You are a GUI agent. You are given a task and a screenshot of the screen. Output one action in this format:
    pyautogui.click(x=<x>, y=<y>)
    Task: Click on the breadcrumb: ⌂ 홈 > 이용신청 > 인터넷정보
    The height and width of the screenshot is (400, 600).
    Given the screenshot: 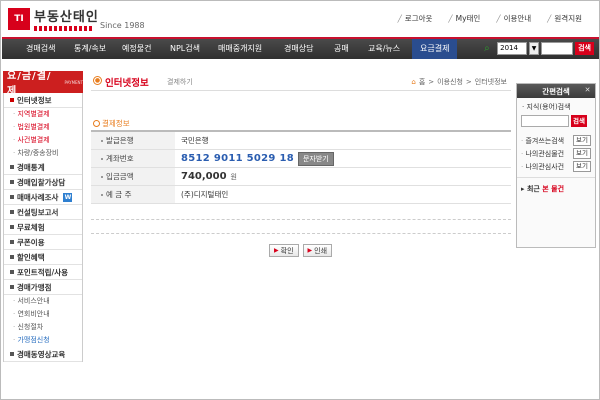 What is the action you would take?
    pyautogui.click(x=459, y=82)
    